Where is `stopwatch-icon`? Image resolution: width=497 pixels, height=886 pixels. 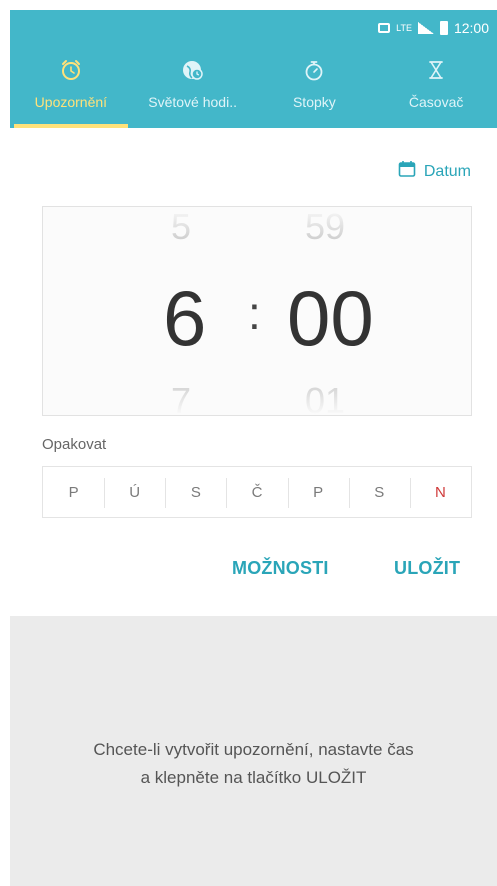
stopwatch-icon is located at coordinates (314, 70).